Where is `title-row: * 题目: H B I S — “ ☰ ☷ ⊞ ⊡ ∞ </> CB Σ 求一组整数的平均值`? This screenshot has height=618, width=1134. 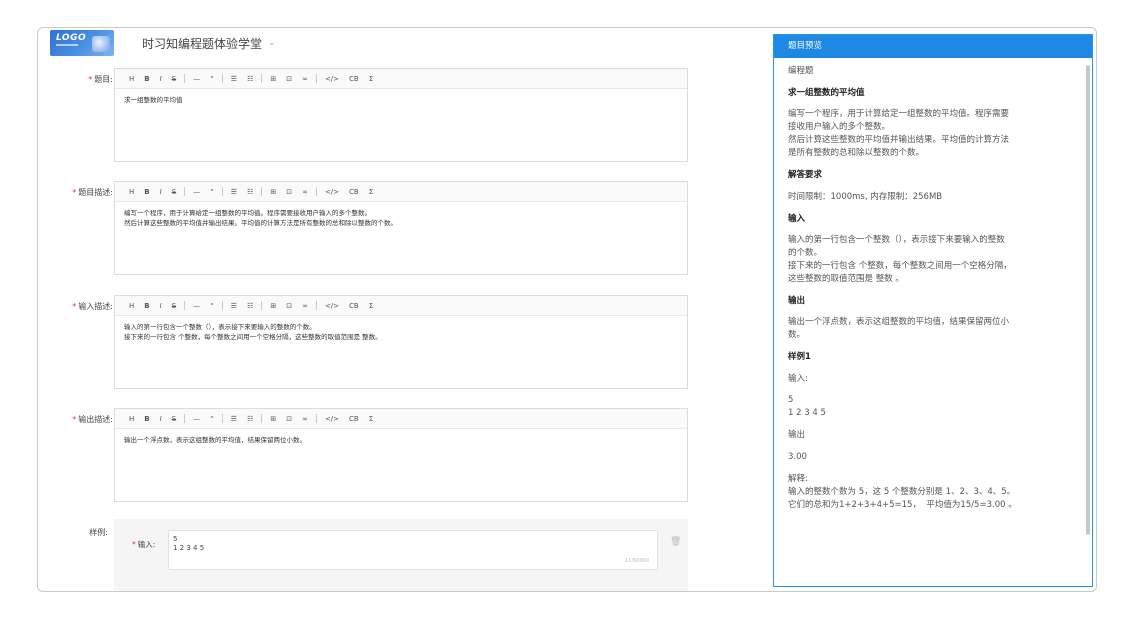
title-row: * 题目: H B I S — “ ☰ ☷ ⊞ ⊡ ∞ </> CB Σ 求一组整数的平均值 is located at coordinates (368, 116).